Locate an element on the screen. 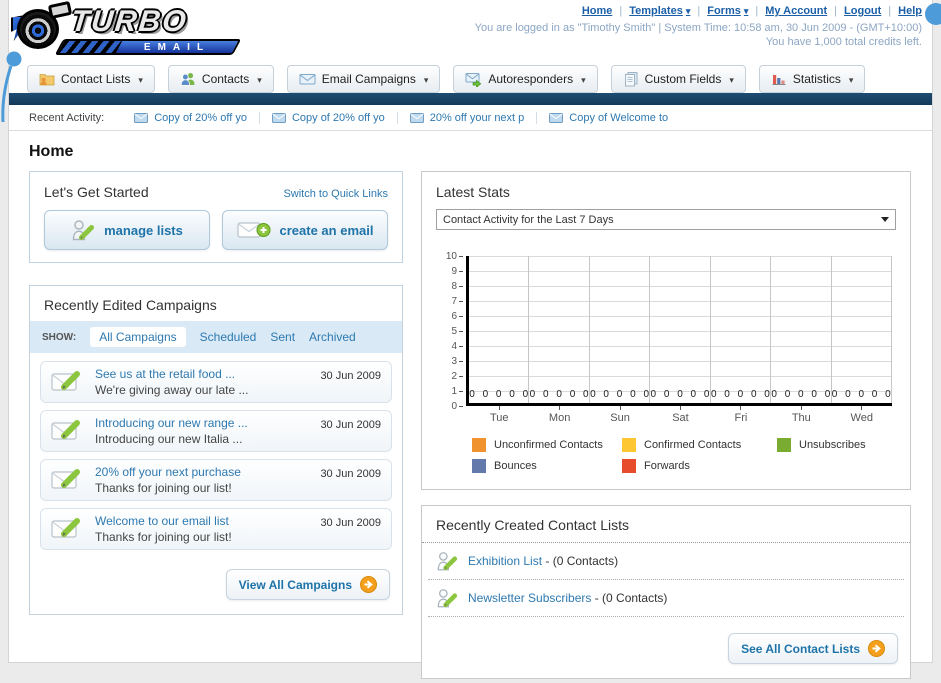 The height and width of the screenshot is (683, 941). legend-item: Confirmed Contacts is located at coordinates (699, 445).